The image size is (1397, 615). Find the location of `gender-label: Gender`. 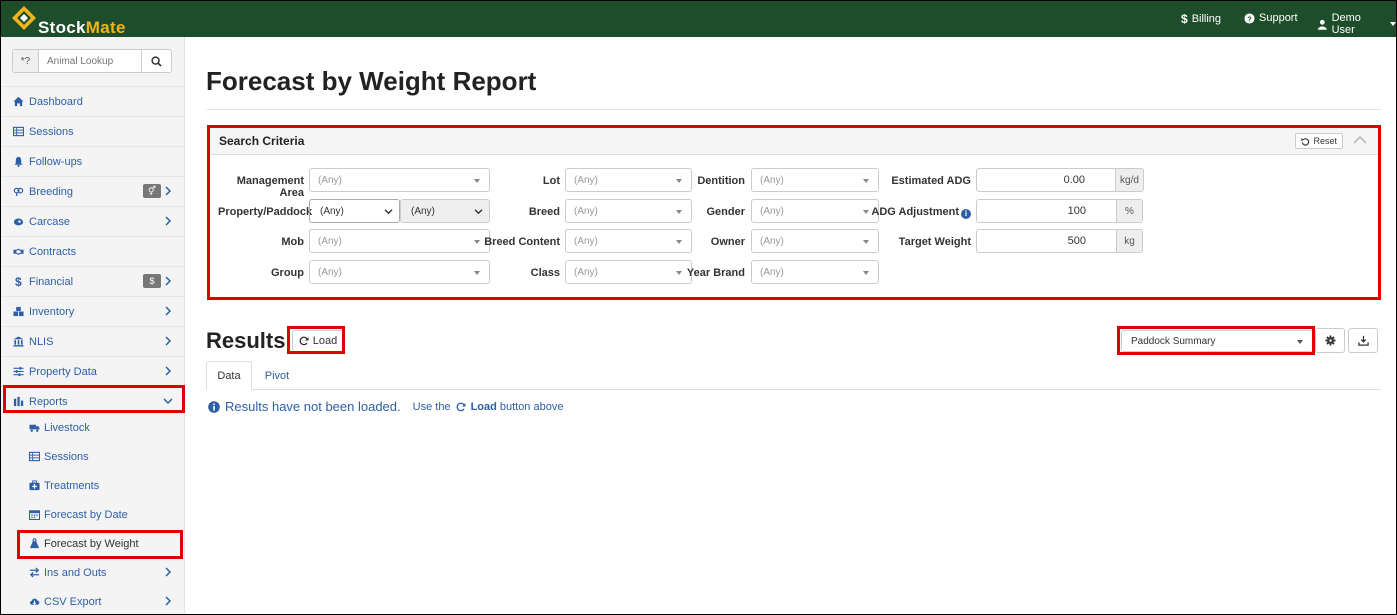

gender-label: Gender is located at coordinates (725, 212).